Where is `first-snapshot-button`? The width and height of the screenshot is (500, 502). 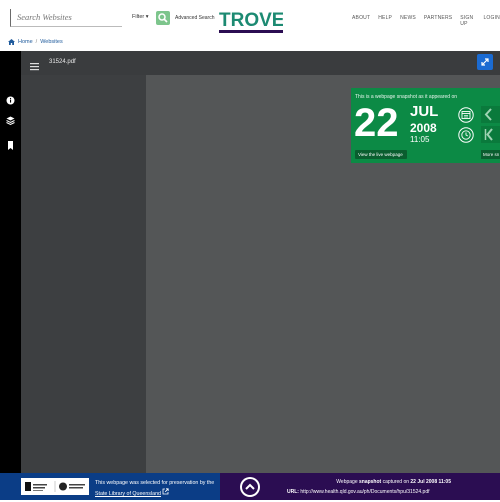
first-snapshot-button is located at coordinates (490, 134).